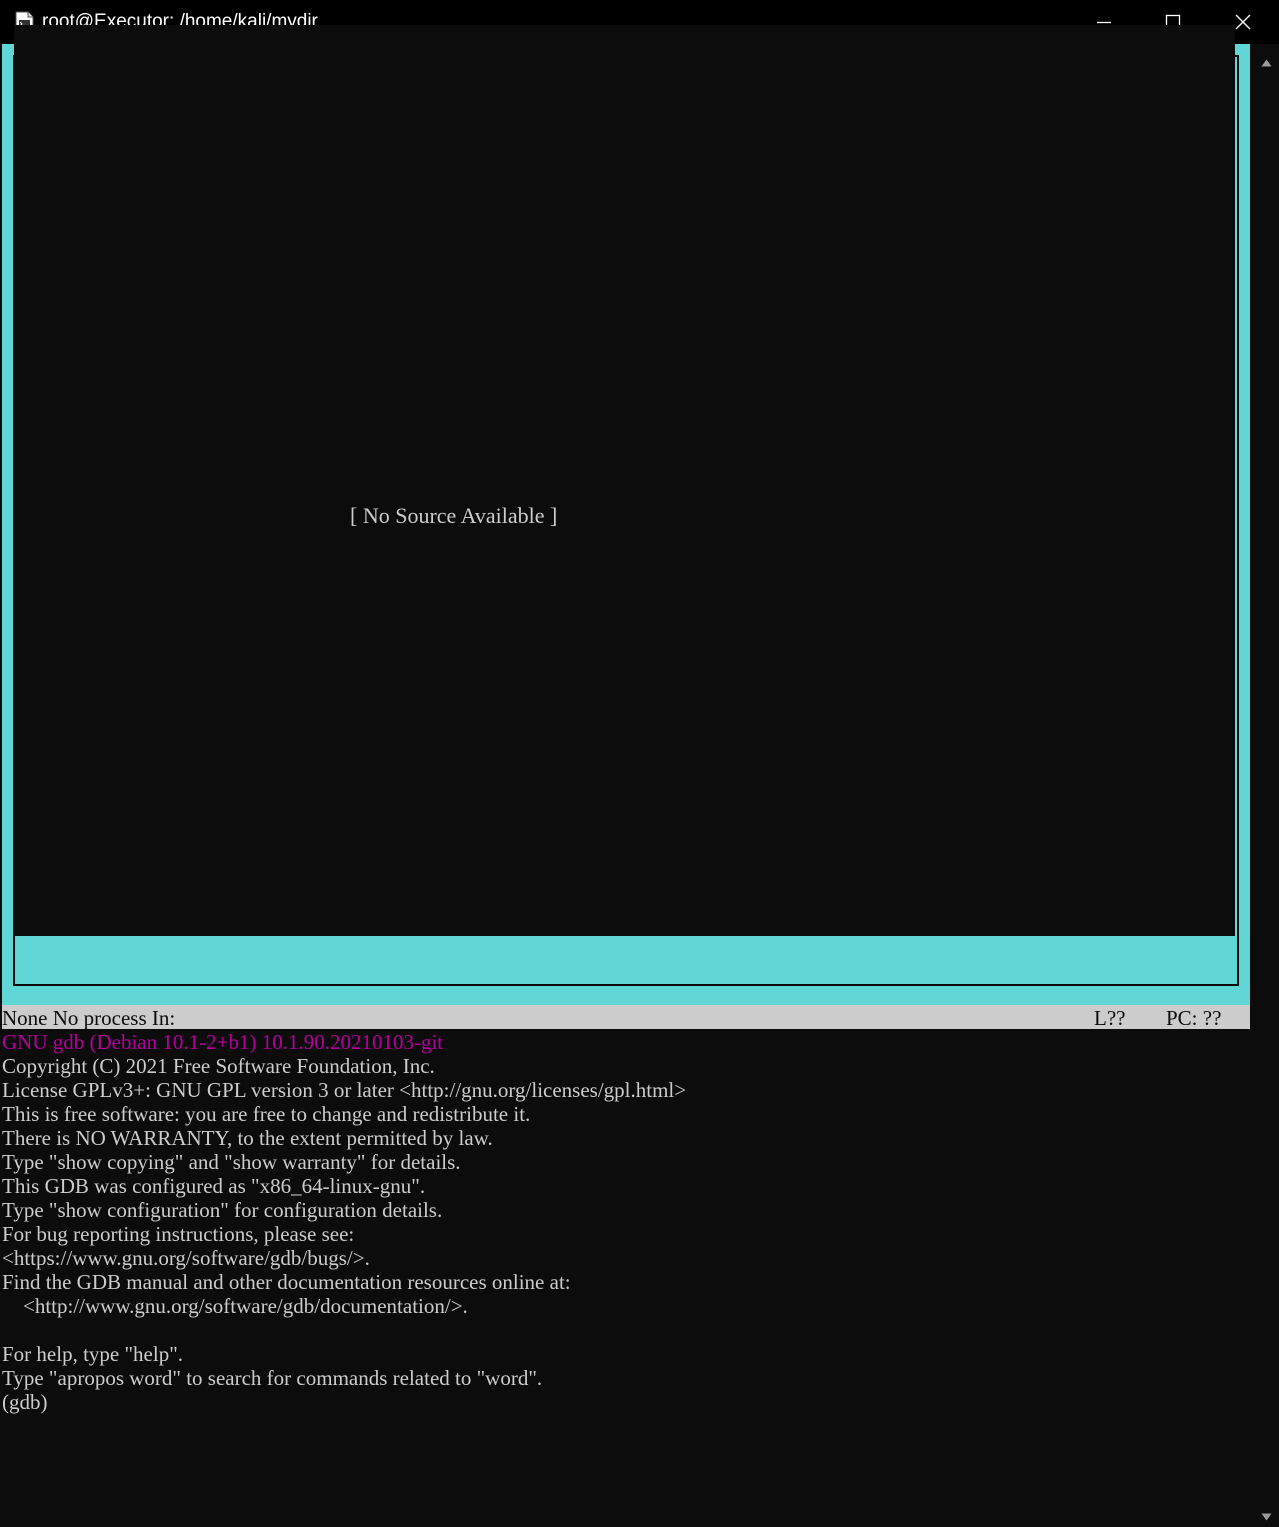 The height and width of the screenshot is (1527, 1279). Describe the element at coordinates (454, 515) in the screenshot. I see `no-source-message: [ No Source Available ]` at that location.